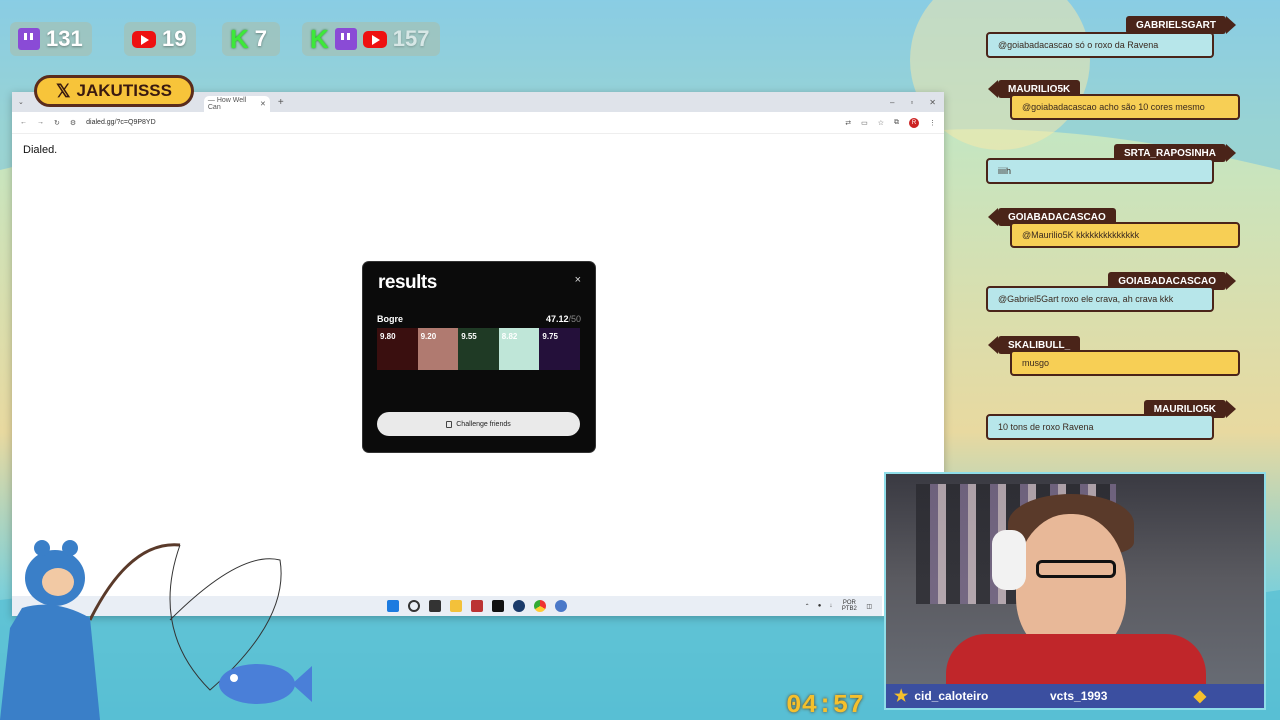 The height and width of the screenshot is (720, 1280). What do you see at coordinates (160, 39) in the screenshot?
I see `youtube-viewer-counter: 19` at bounding box center [160, 39].